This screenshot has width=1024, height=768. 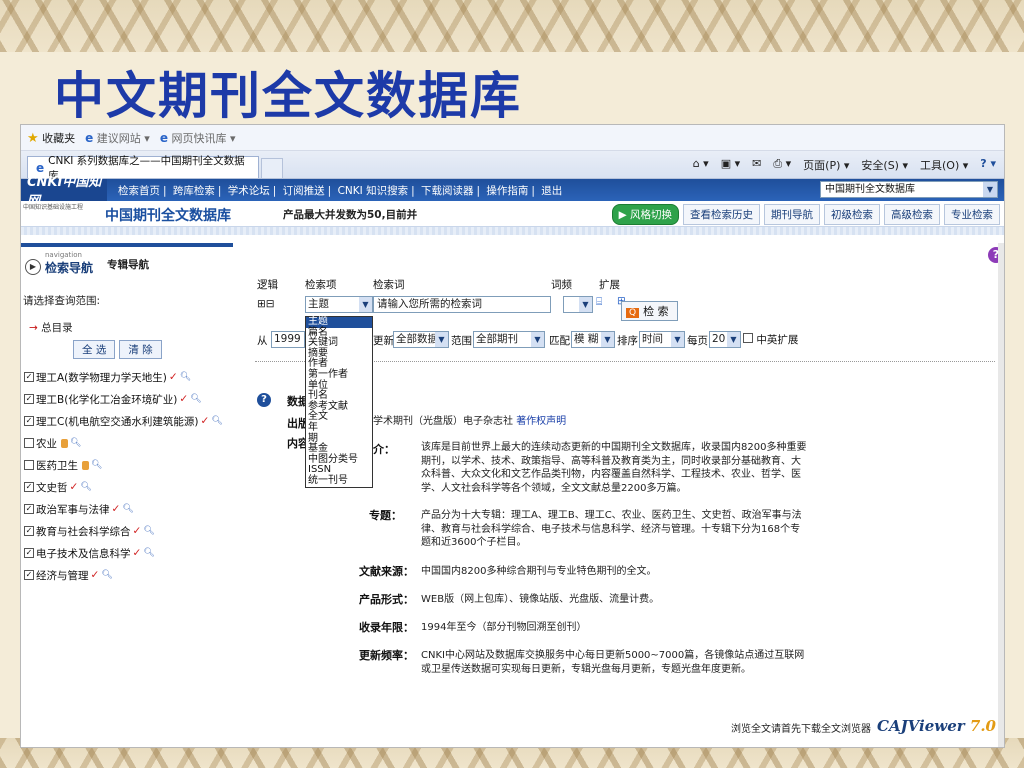 What do you see at coordinates (1001, 495) in the screenshot?
I see `scrollbar` at bounding box center [1001, 495].